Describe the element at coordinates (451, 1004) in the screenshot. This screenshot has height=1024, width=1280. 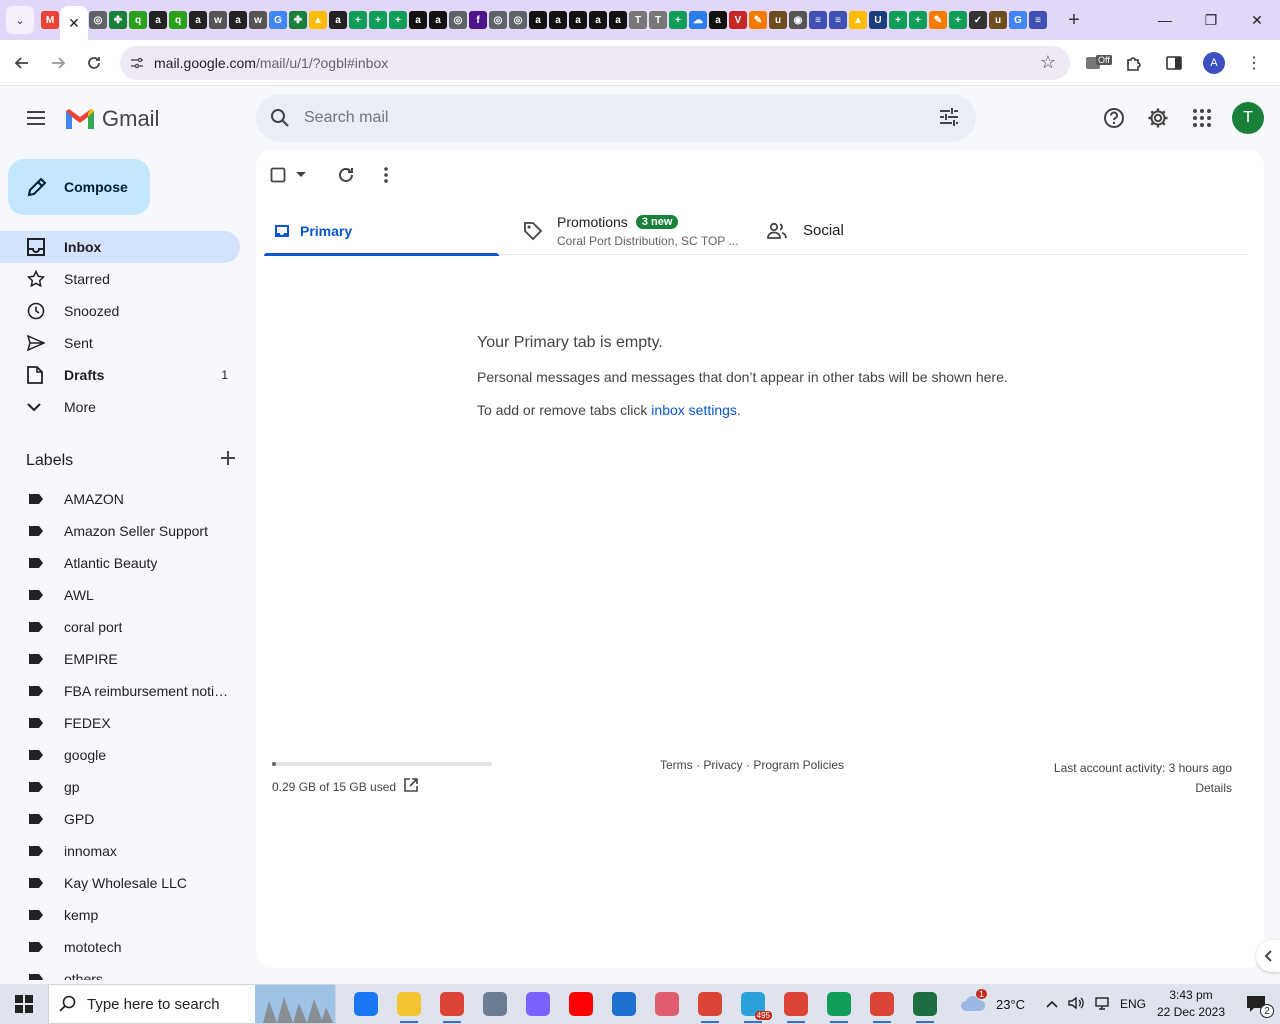
I see `chrome-app-icon` at that location.